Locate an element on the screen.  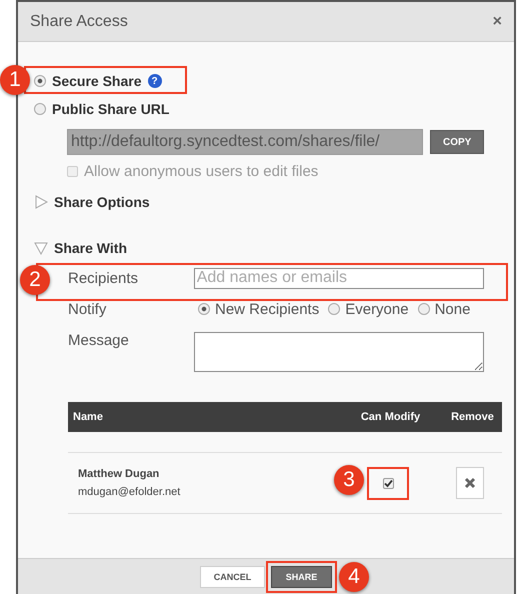
help-icon: ? is located at coordinates (155, 81).